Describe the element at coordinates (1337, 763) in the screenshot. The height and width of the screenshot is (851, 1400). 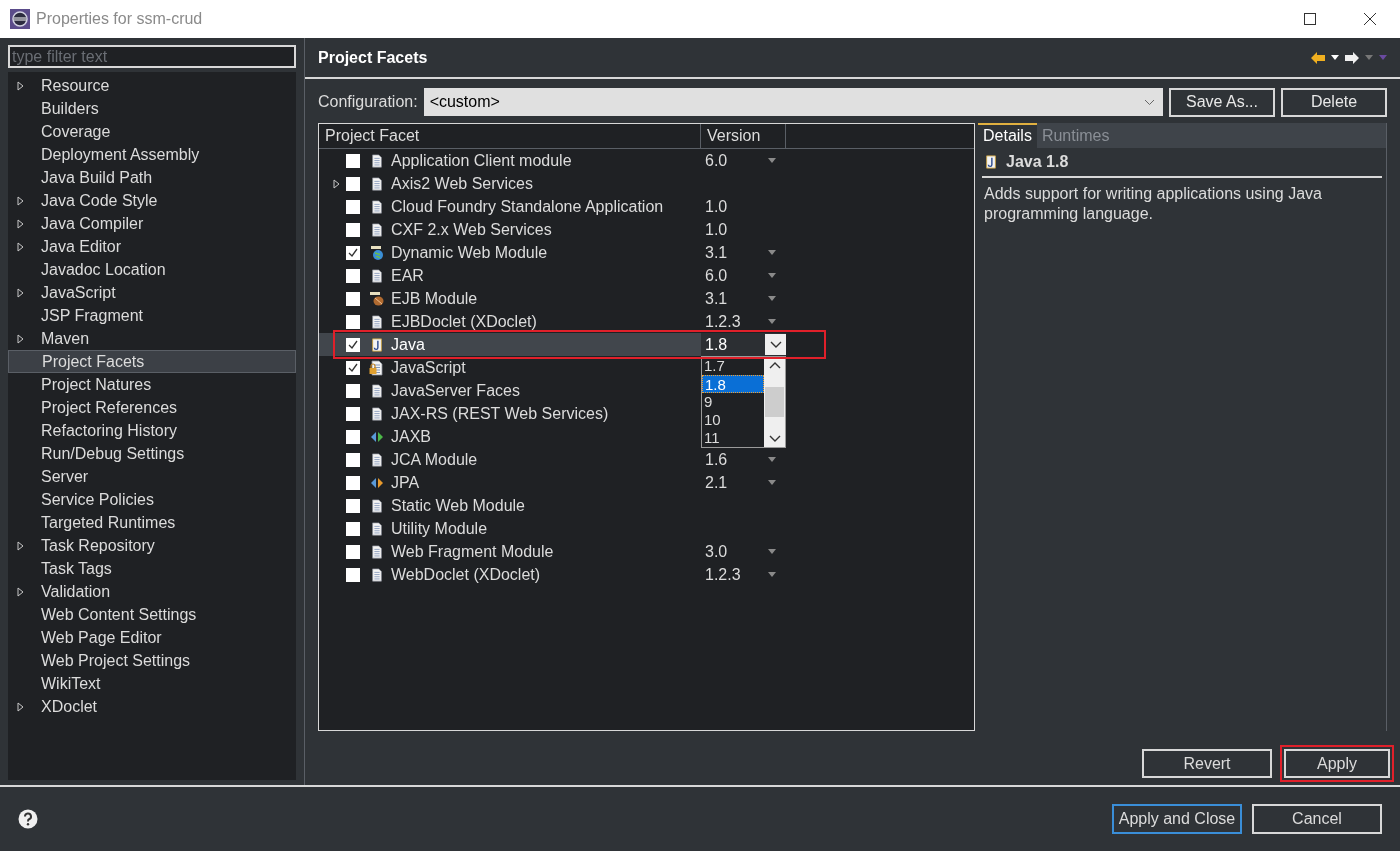
I see `page-button: Apply` at that location.